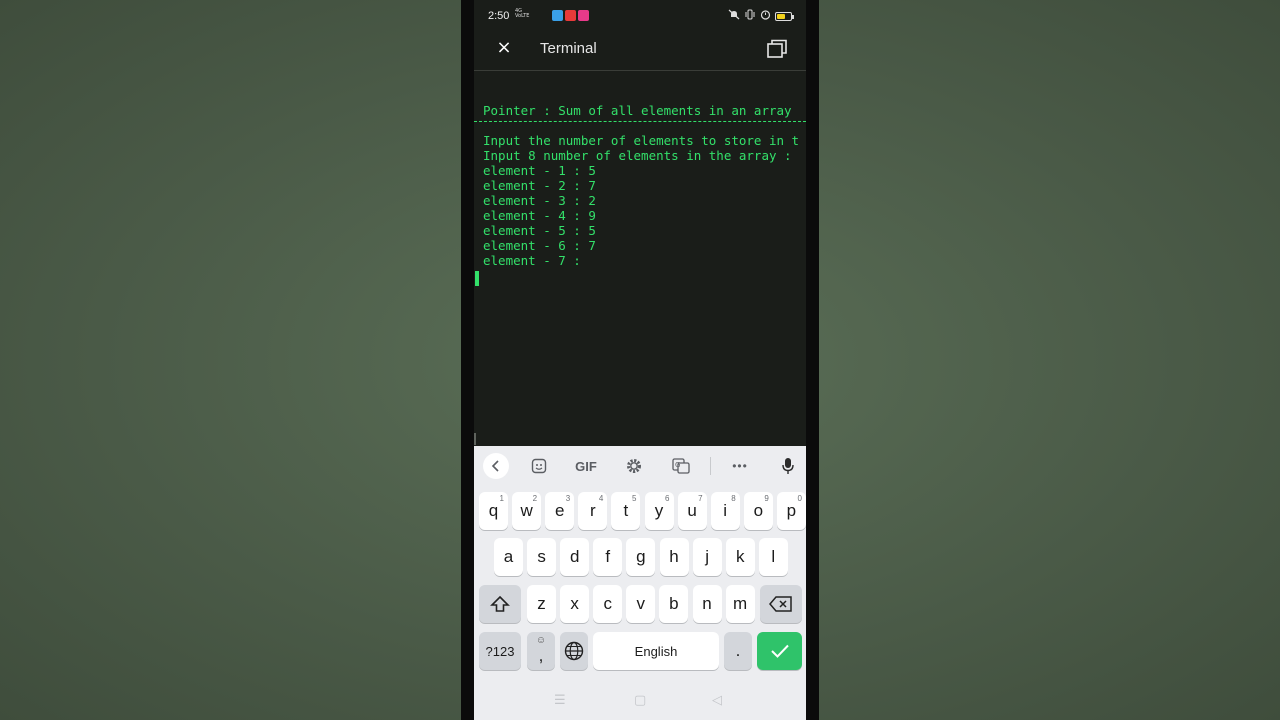  I want to click on navigation-bar: ☰ ▢ ◁, so click(640, 700).